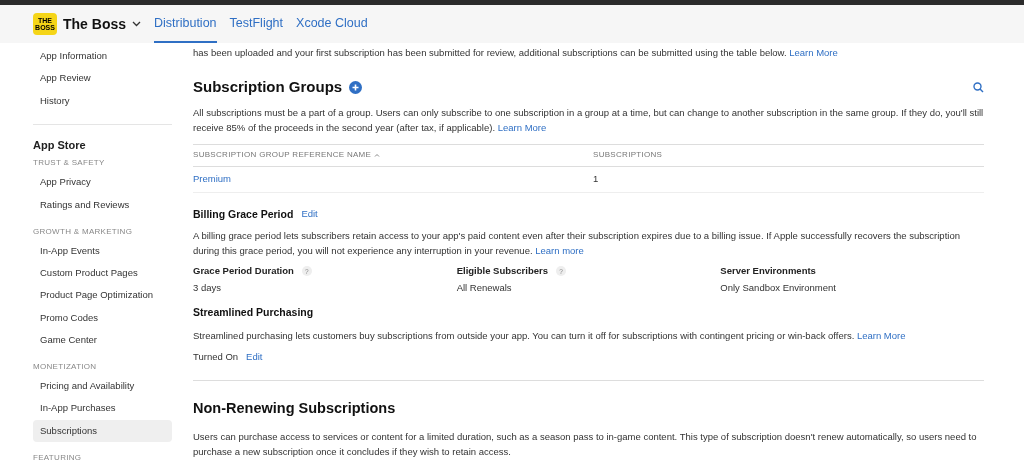 The width and height of the screenshot is (1024, 469). Describe the element at coordinates (559, 251) in the screenshot. I see `learn-more-link: Learn more` at that location.